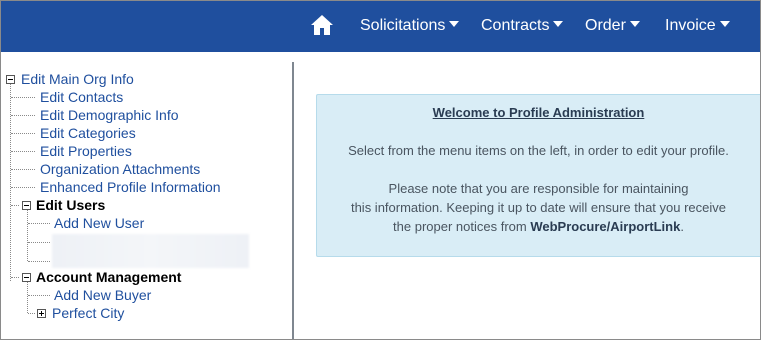 The width and height of the screenshot is (761, 340). Describe the element at coordinates (322, 25) in the screenshot. I see `home-icon` at that location.